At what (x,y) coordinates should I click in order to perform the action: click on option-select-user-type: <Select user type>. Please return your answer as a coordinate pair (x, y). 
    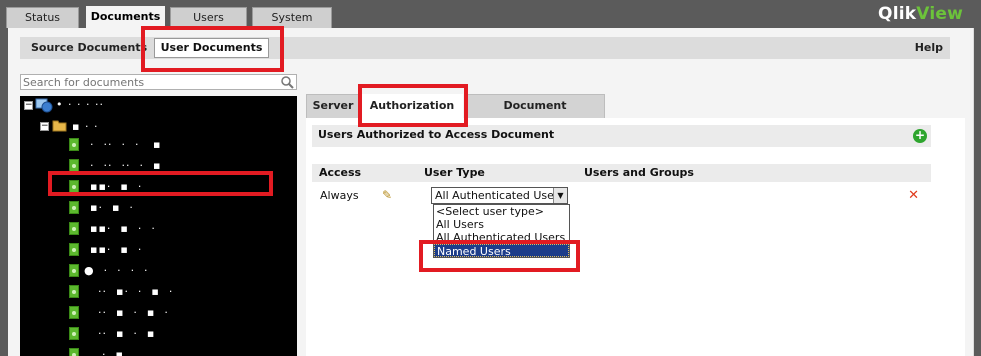
    Looking at the image, I should click on (501, 211).